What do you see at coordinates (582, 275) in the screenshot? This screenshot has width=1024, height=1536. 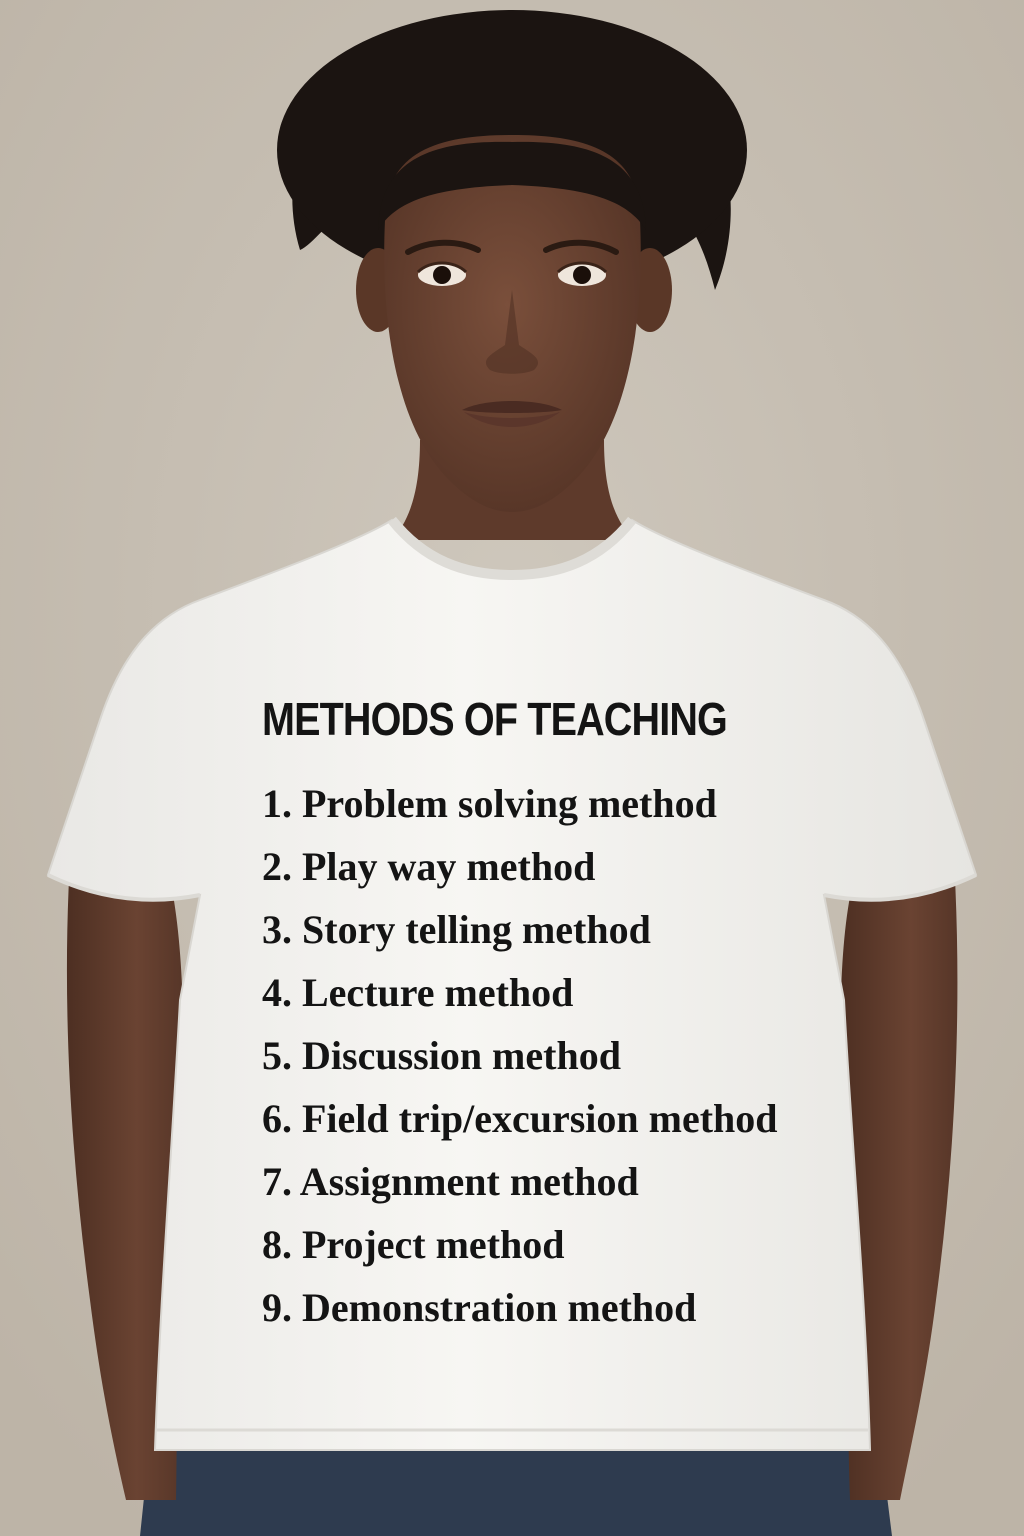 I see `right-iris` at bounding box center [582, 275].